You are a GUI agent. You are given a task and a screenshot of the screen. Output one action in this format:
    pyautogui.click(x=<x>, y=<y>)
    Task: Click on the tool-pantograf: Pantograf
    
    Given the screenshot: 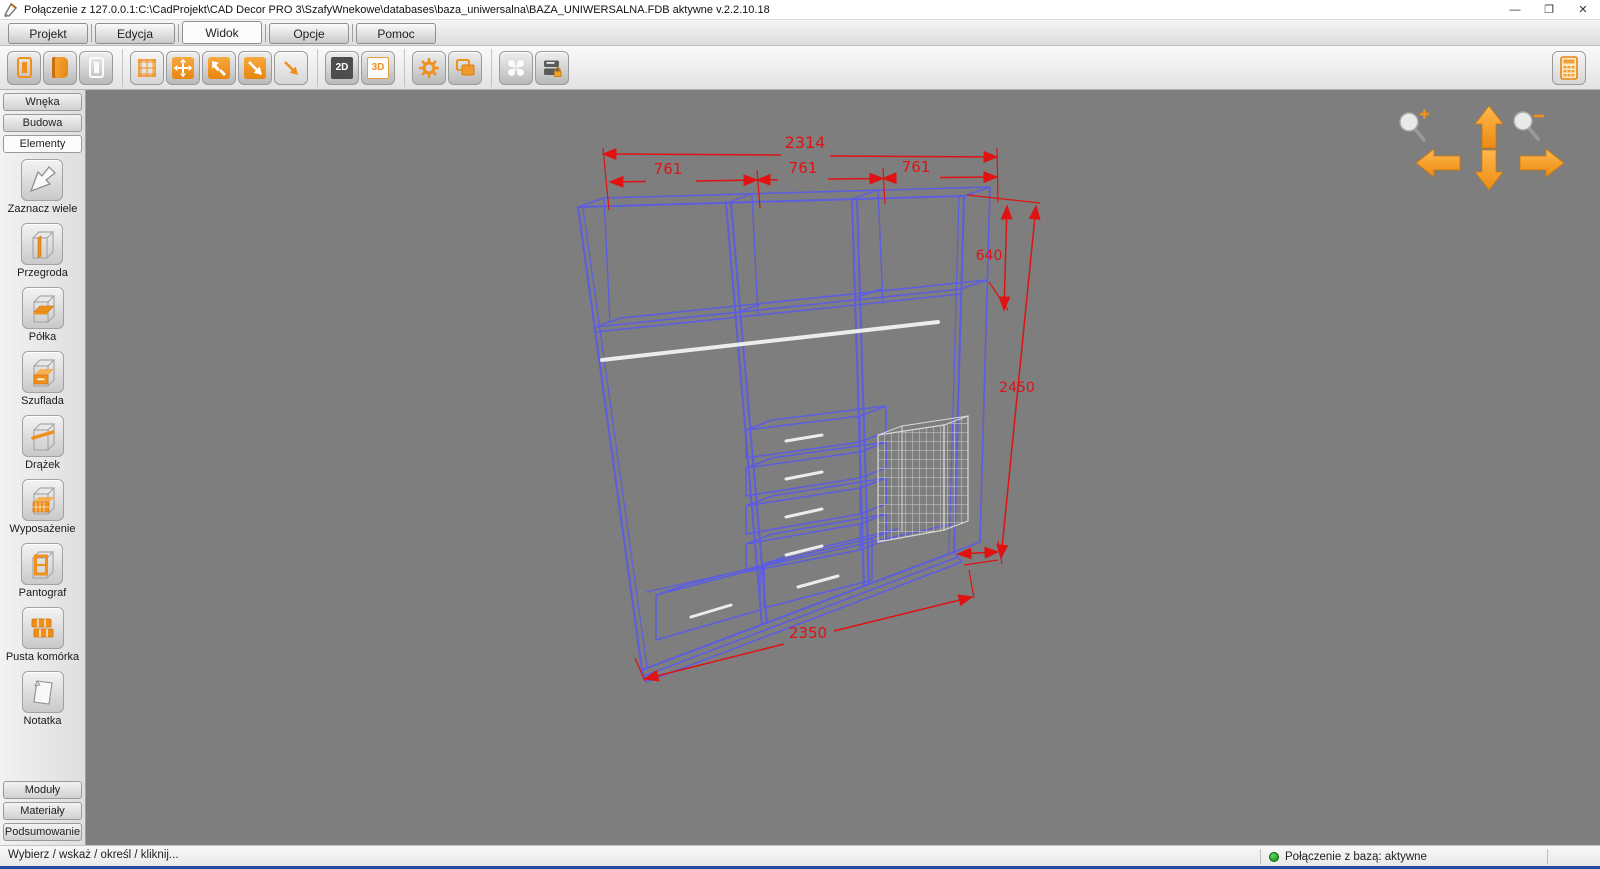 What is the action you would take?
    pyautogui.click(x=42, y=575)
    